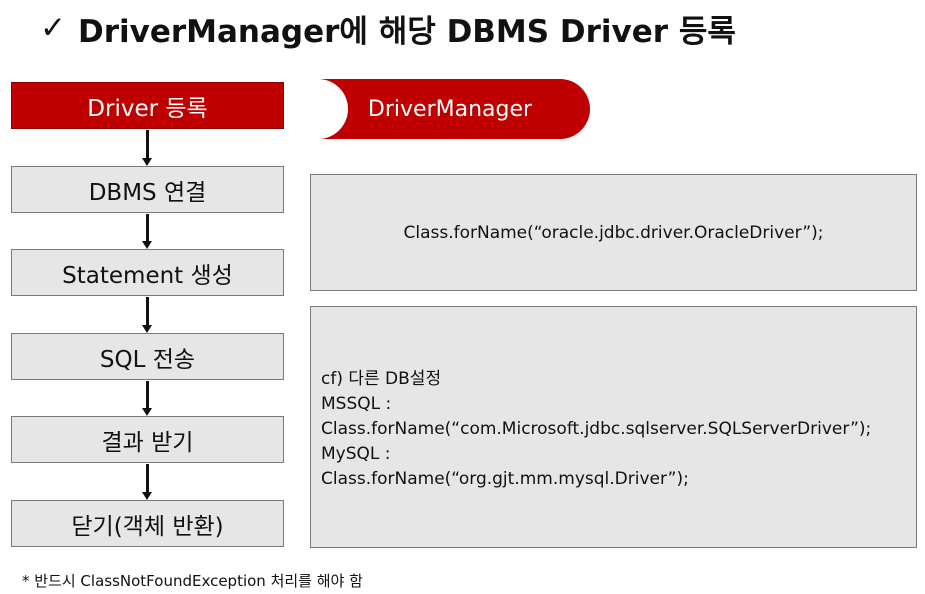 The width and height of the screenshot is (925, 594). What do you see at coordinates (147, 189) in the screenshot?
I see `step-dbms-connect: DBMS 연결` at bounding box center [147, 189].